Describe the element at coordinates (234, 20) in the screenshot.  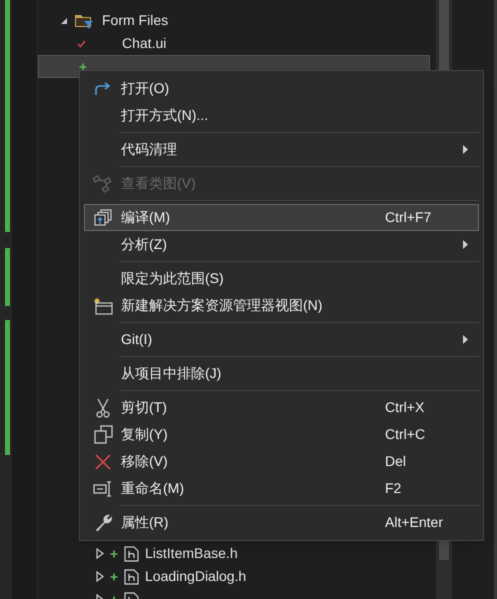
I see `tree-item: Form Files` at that location.